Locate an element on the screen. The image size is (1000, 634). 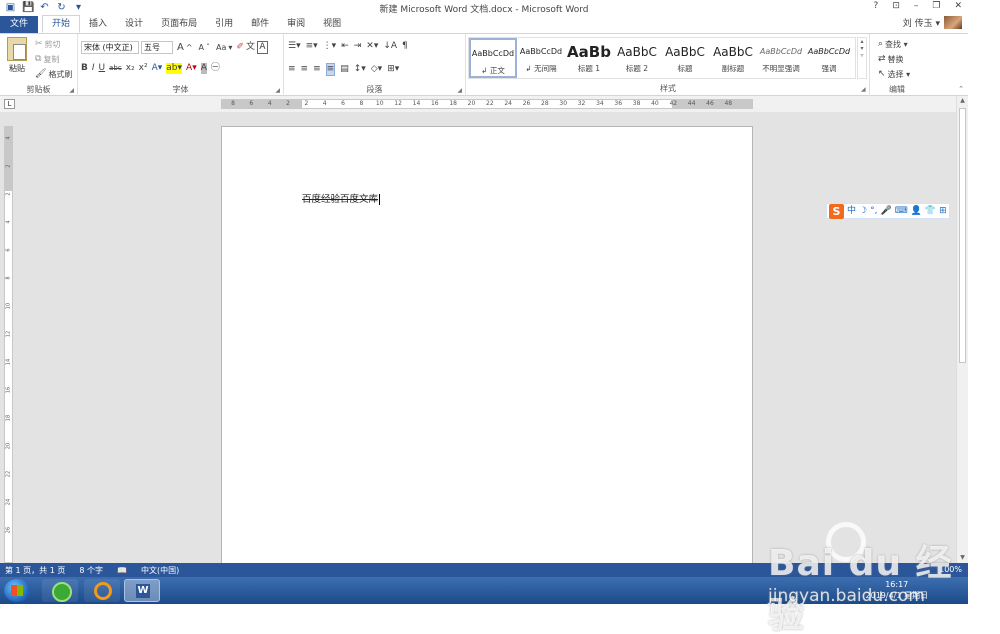
language-indicator: 中文(中国) is located at coordinates (160, 570).